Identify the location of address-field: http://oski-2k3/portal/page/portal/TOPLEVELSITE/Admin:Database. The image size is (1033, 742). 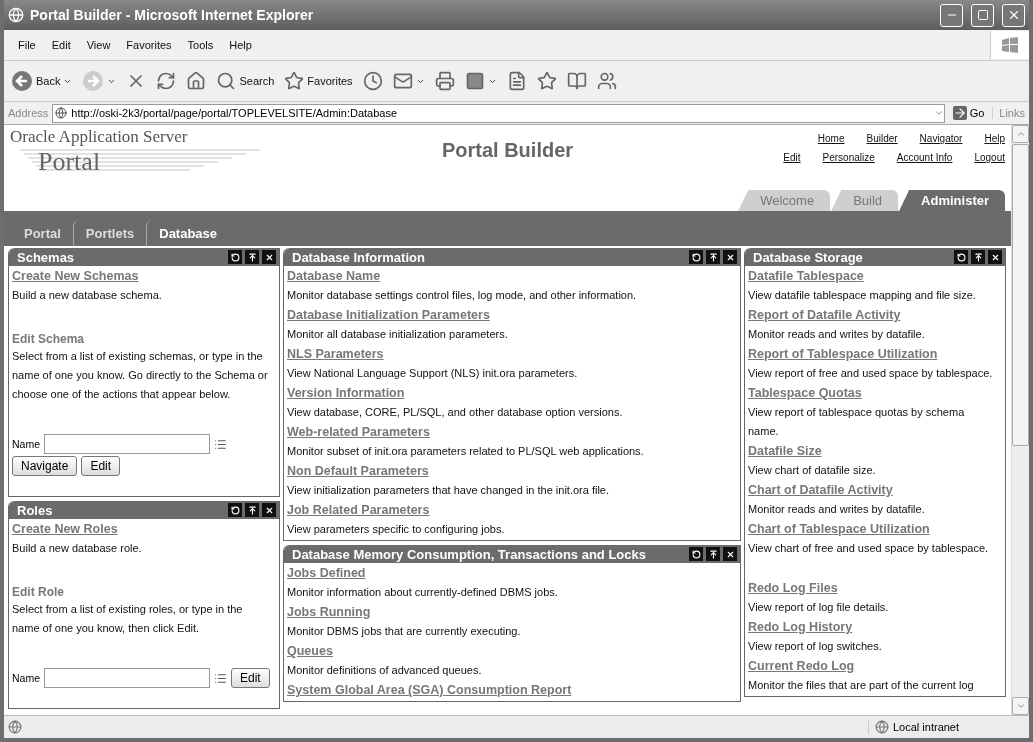
(498, 113).